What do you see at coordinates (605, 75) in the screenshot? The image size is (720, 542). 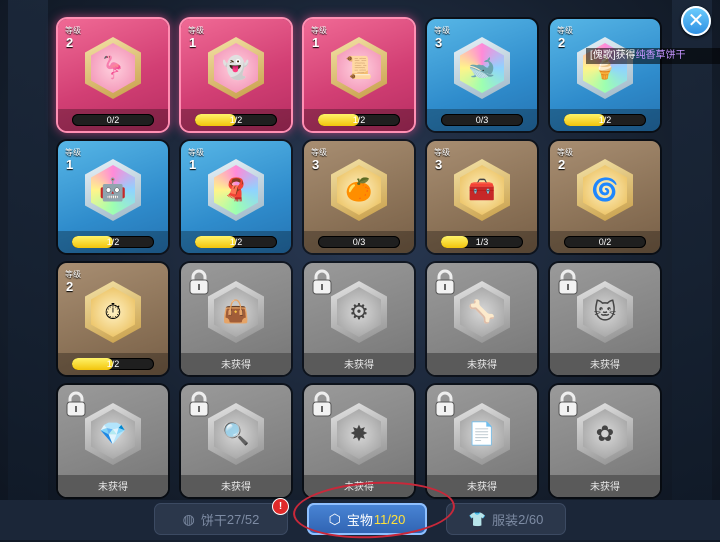 I see `treasure-card: 等级 2 🍦 1/2` at bounding box center [605, 75].